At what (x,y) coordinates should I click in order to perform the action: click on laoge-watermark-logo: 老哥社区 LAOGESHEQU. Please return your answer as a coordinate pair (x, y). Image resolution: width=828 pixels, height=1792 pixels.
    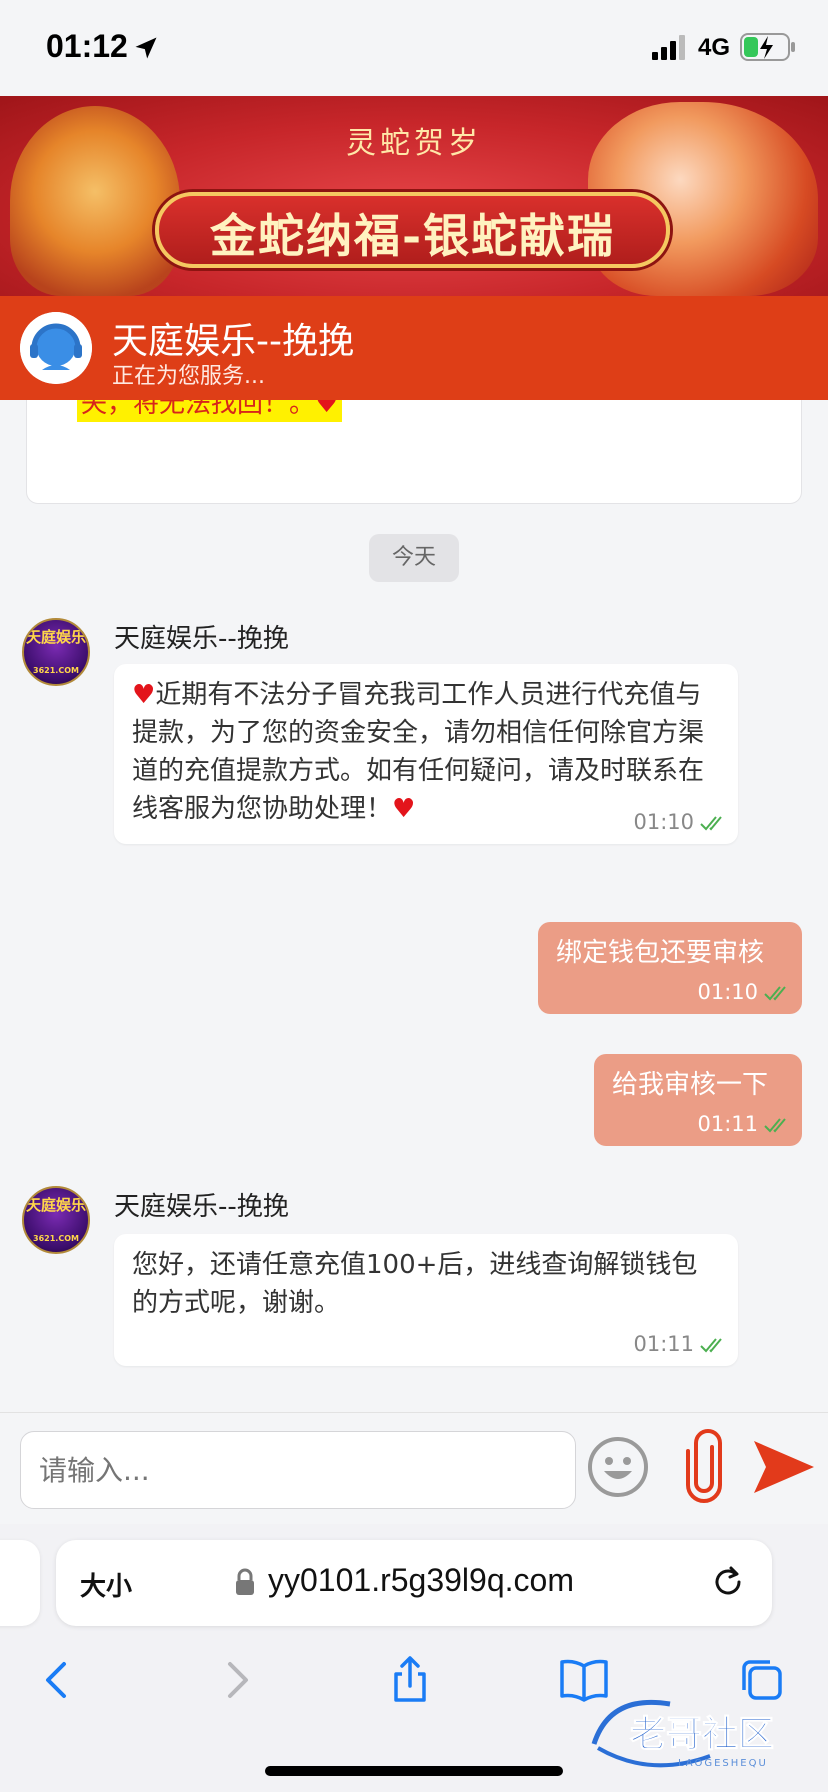
    Looking at the image, I should click on (683, 1734).